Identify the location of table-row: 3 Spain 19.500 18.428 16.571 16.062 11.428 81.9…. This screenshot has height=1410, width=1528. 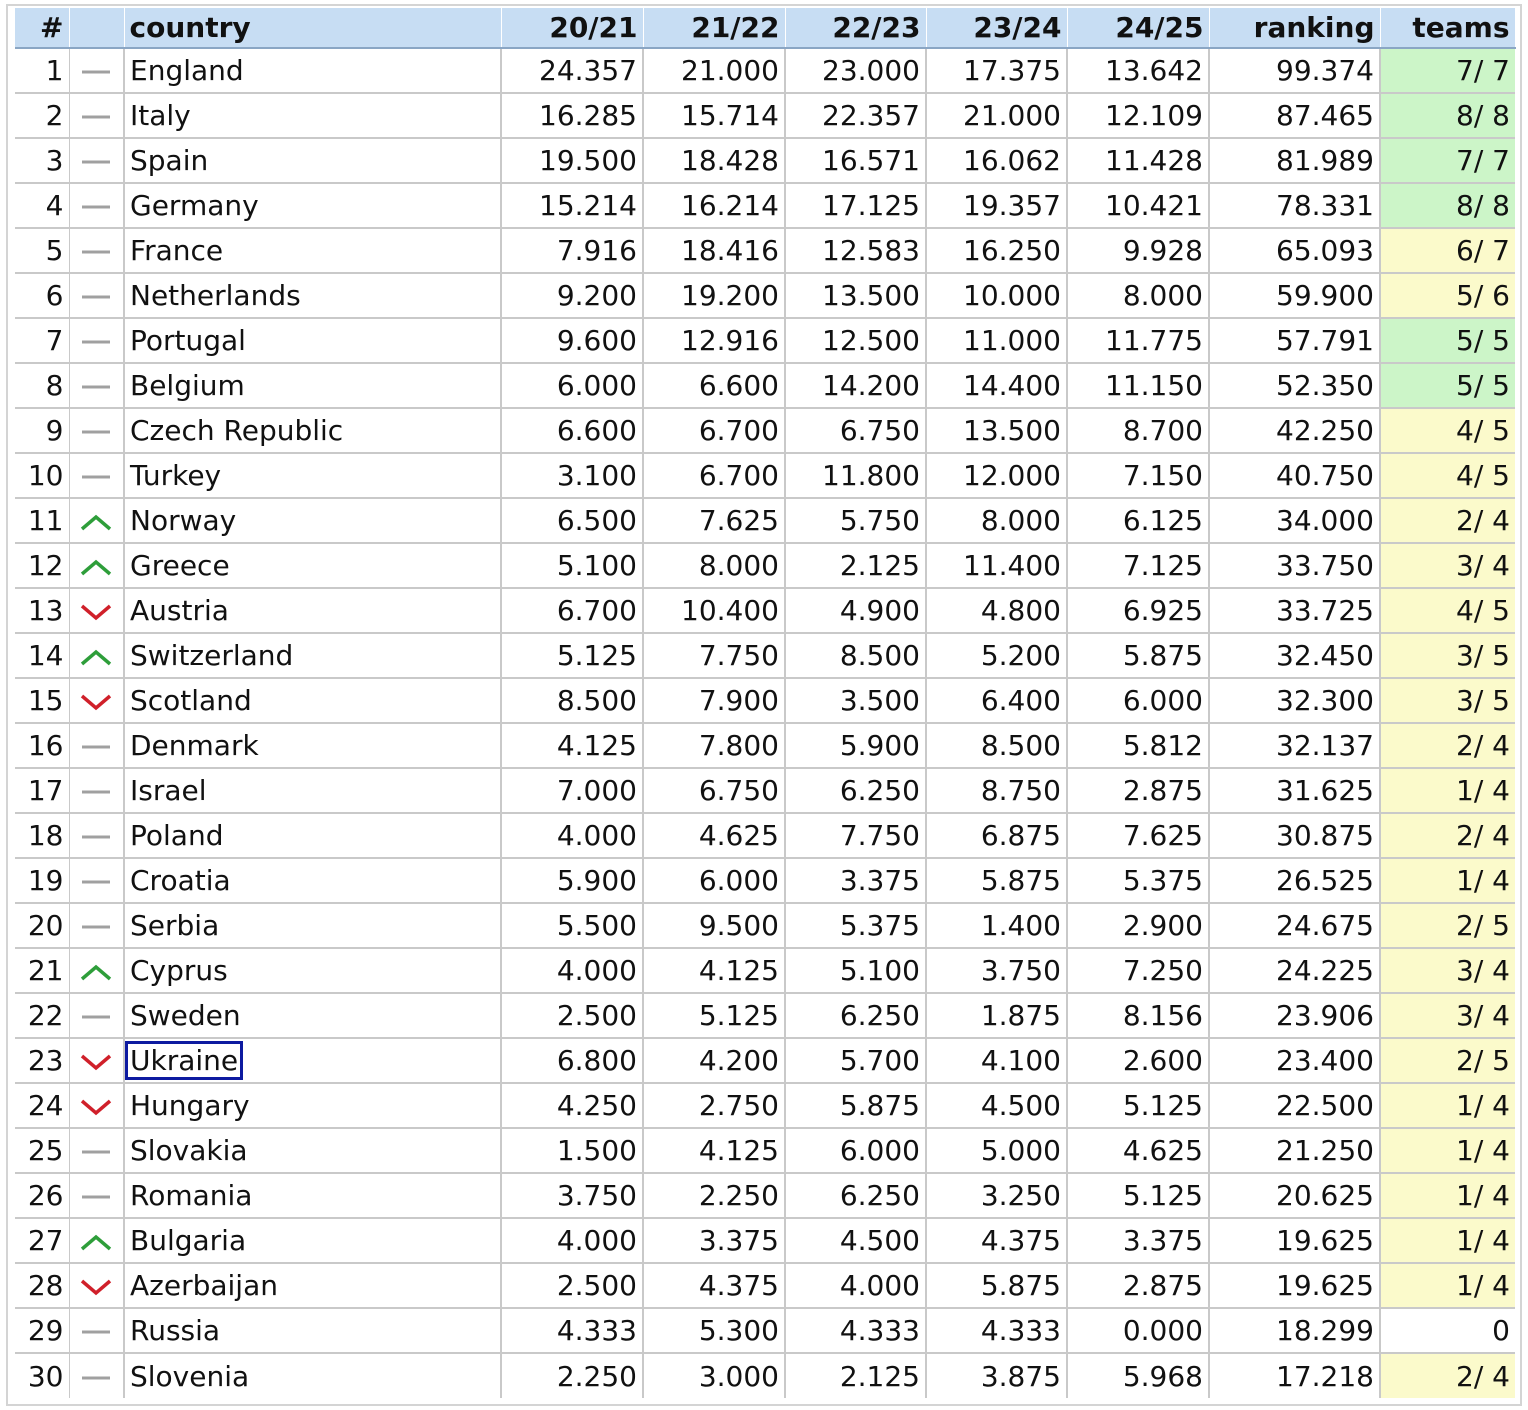
(765, 161).